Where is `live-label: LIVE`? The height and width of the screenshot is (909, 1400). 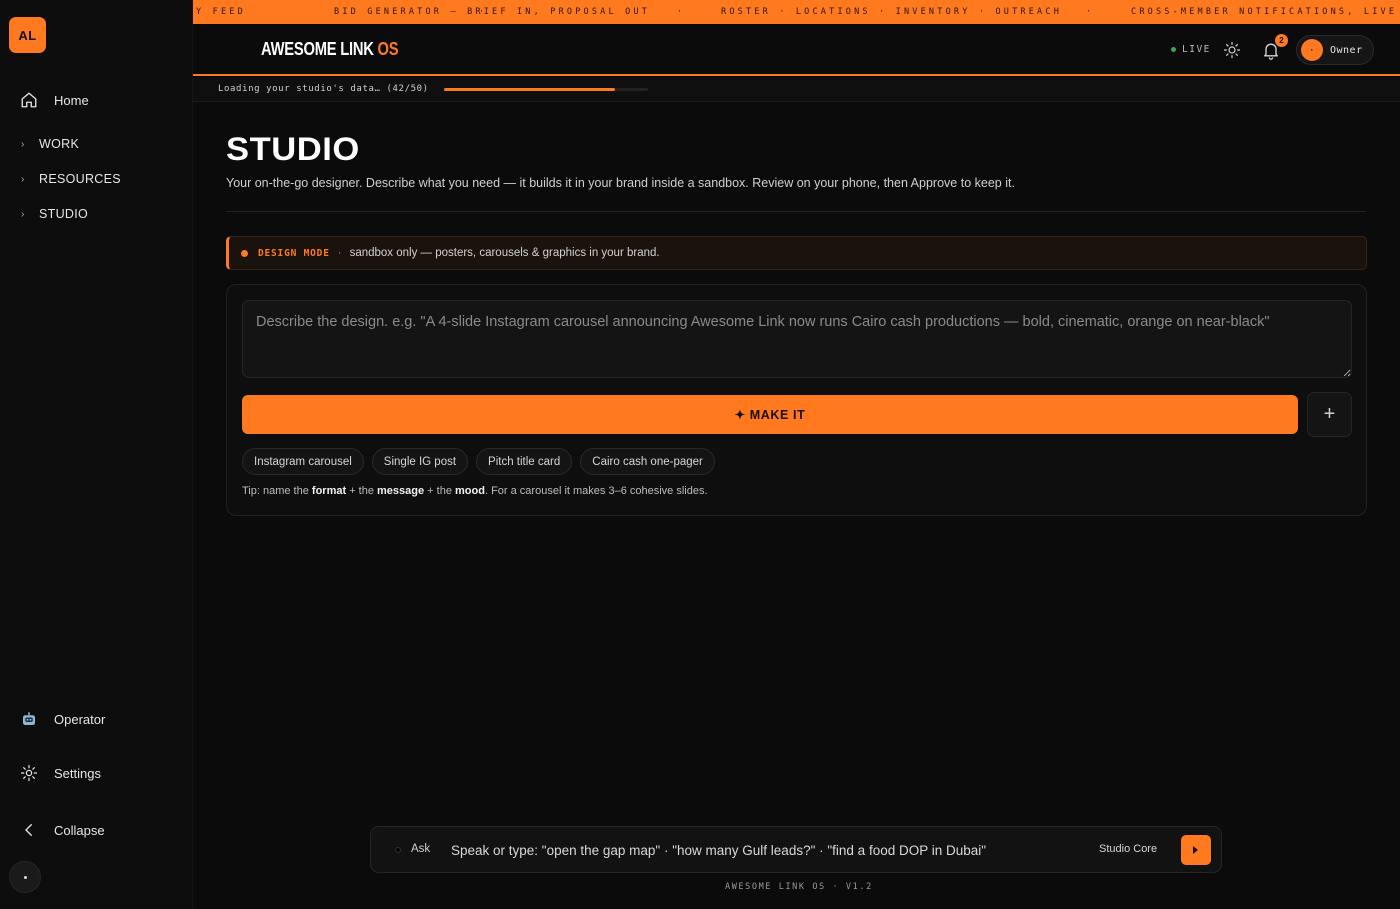 live-label: LIVE is located at coordinates (1196, 49).